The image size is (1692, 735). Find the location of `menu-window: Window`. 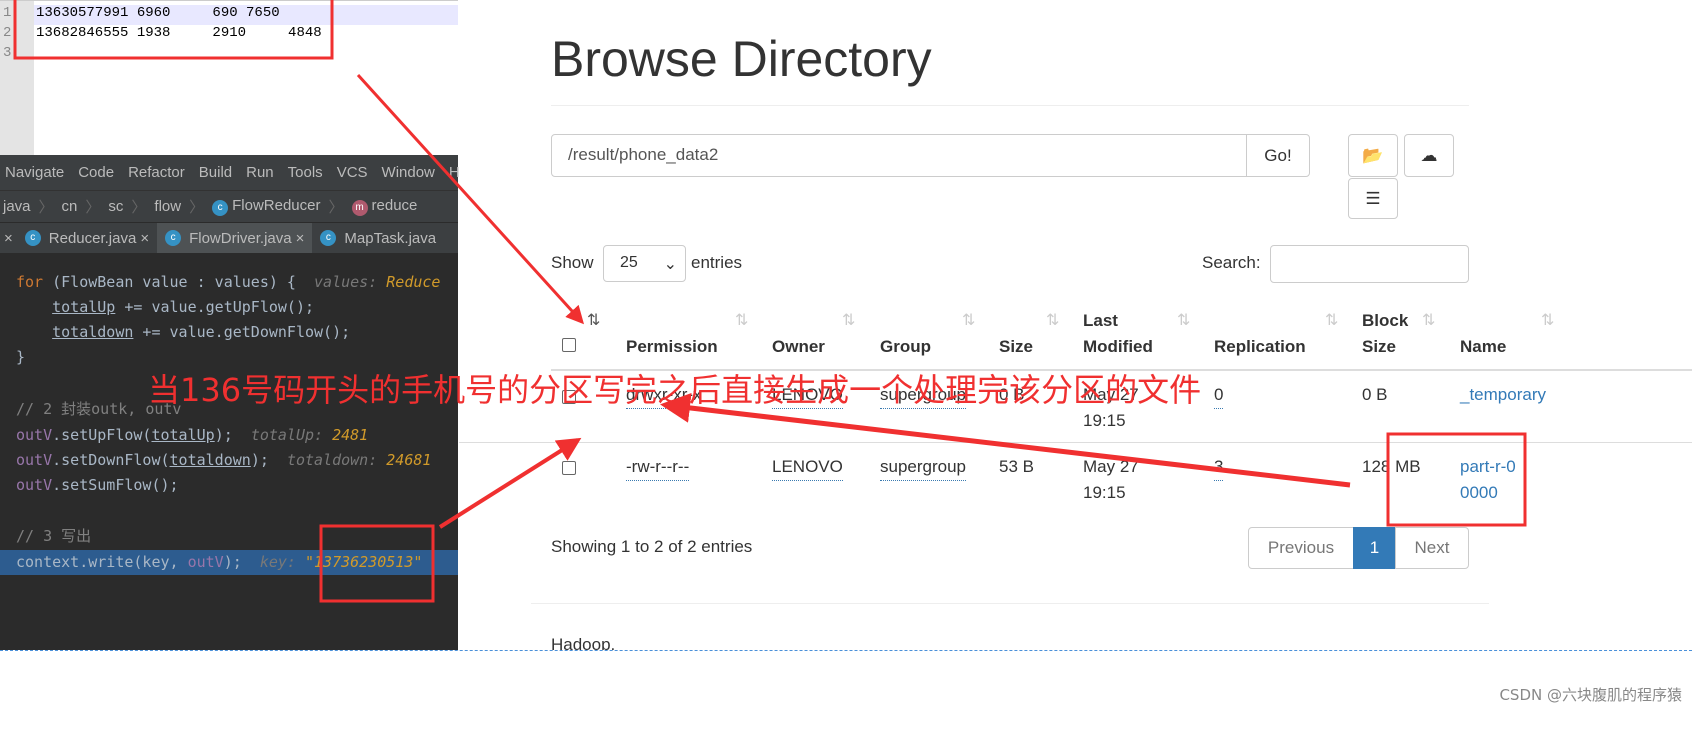

menu-window: Window is located at coordinates (408, 172).